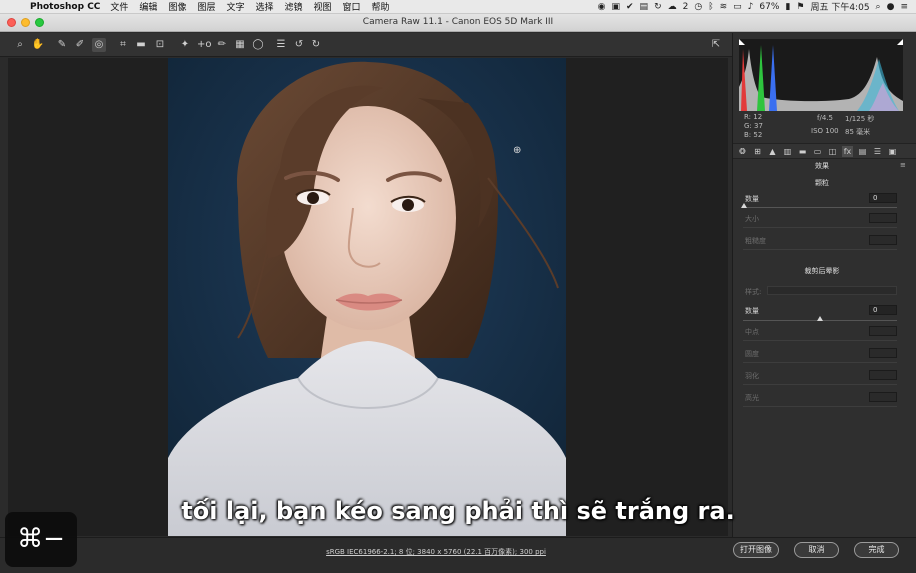  What do you see at coordinates (748, 135) in the screenshot?
I see `b-label: B:` at bounding box center [748, 135].